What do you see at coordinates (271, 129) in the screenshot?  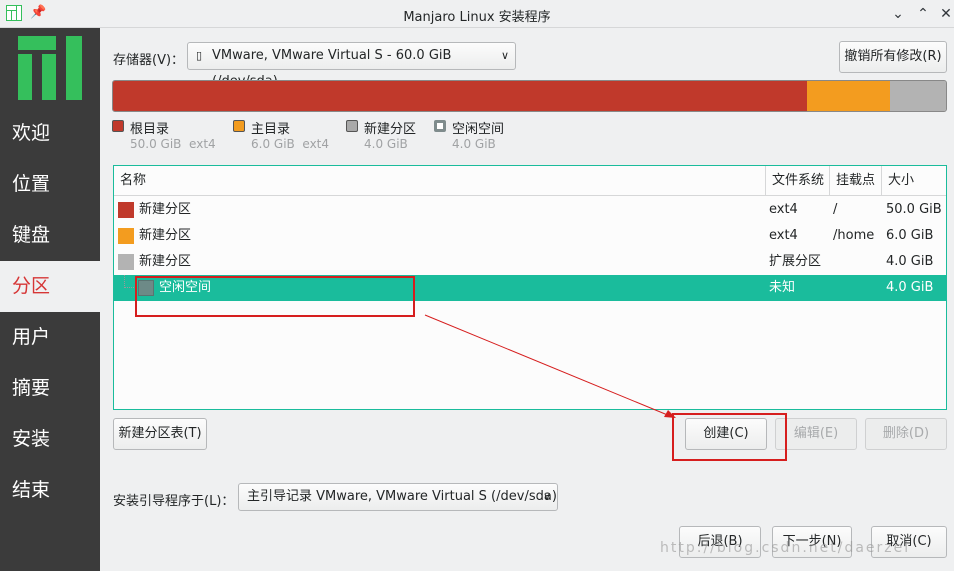 I see `legend-name: 主目录` at bounding box center [271, 129].